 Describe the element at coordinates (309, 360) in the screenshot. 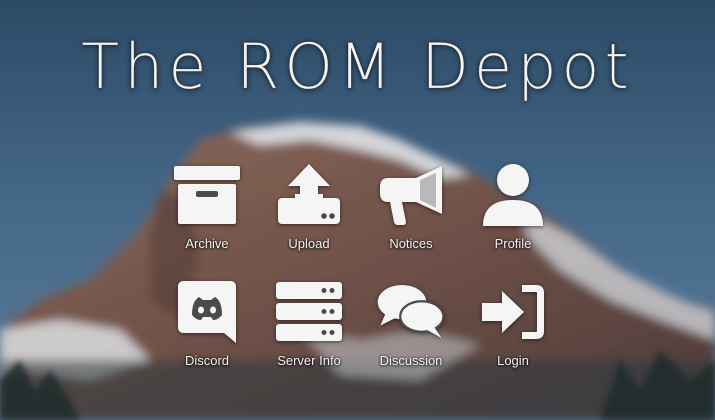

I see `server-info-label: Server Info` at that location.